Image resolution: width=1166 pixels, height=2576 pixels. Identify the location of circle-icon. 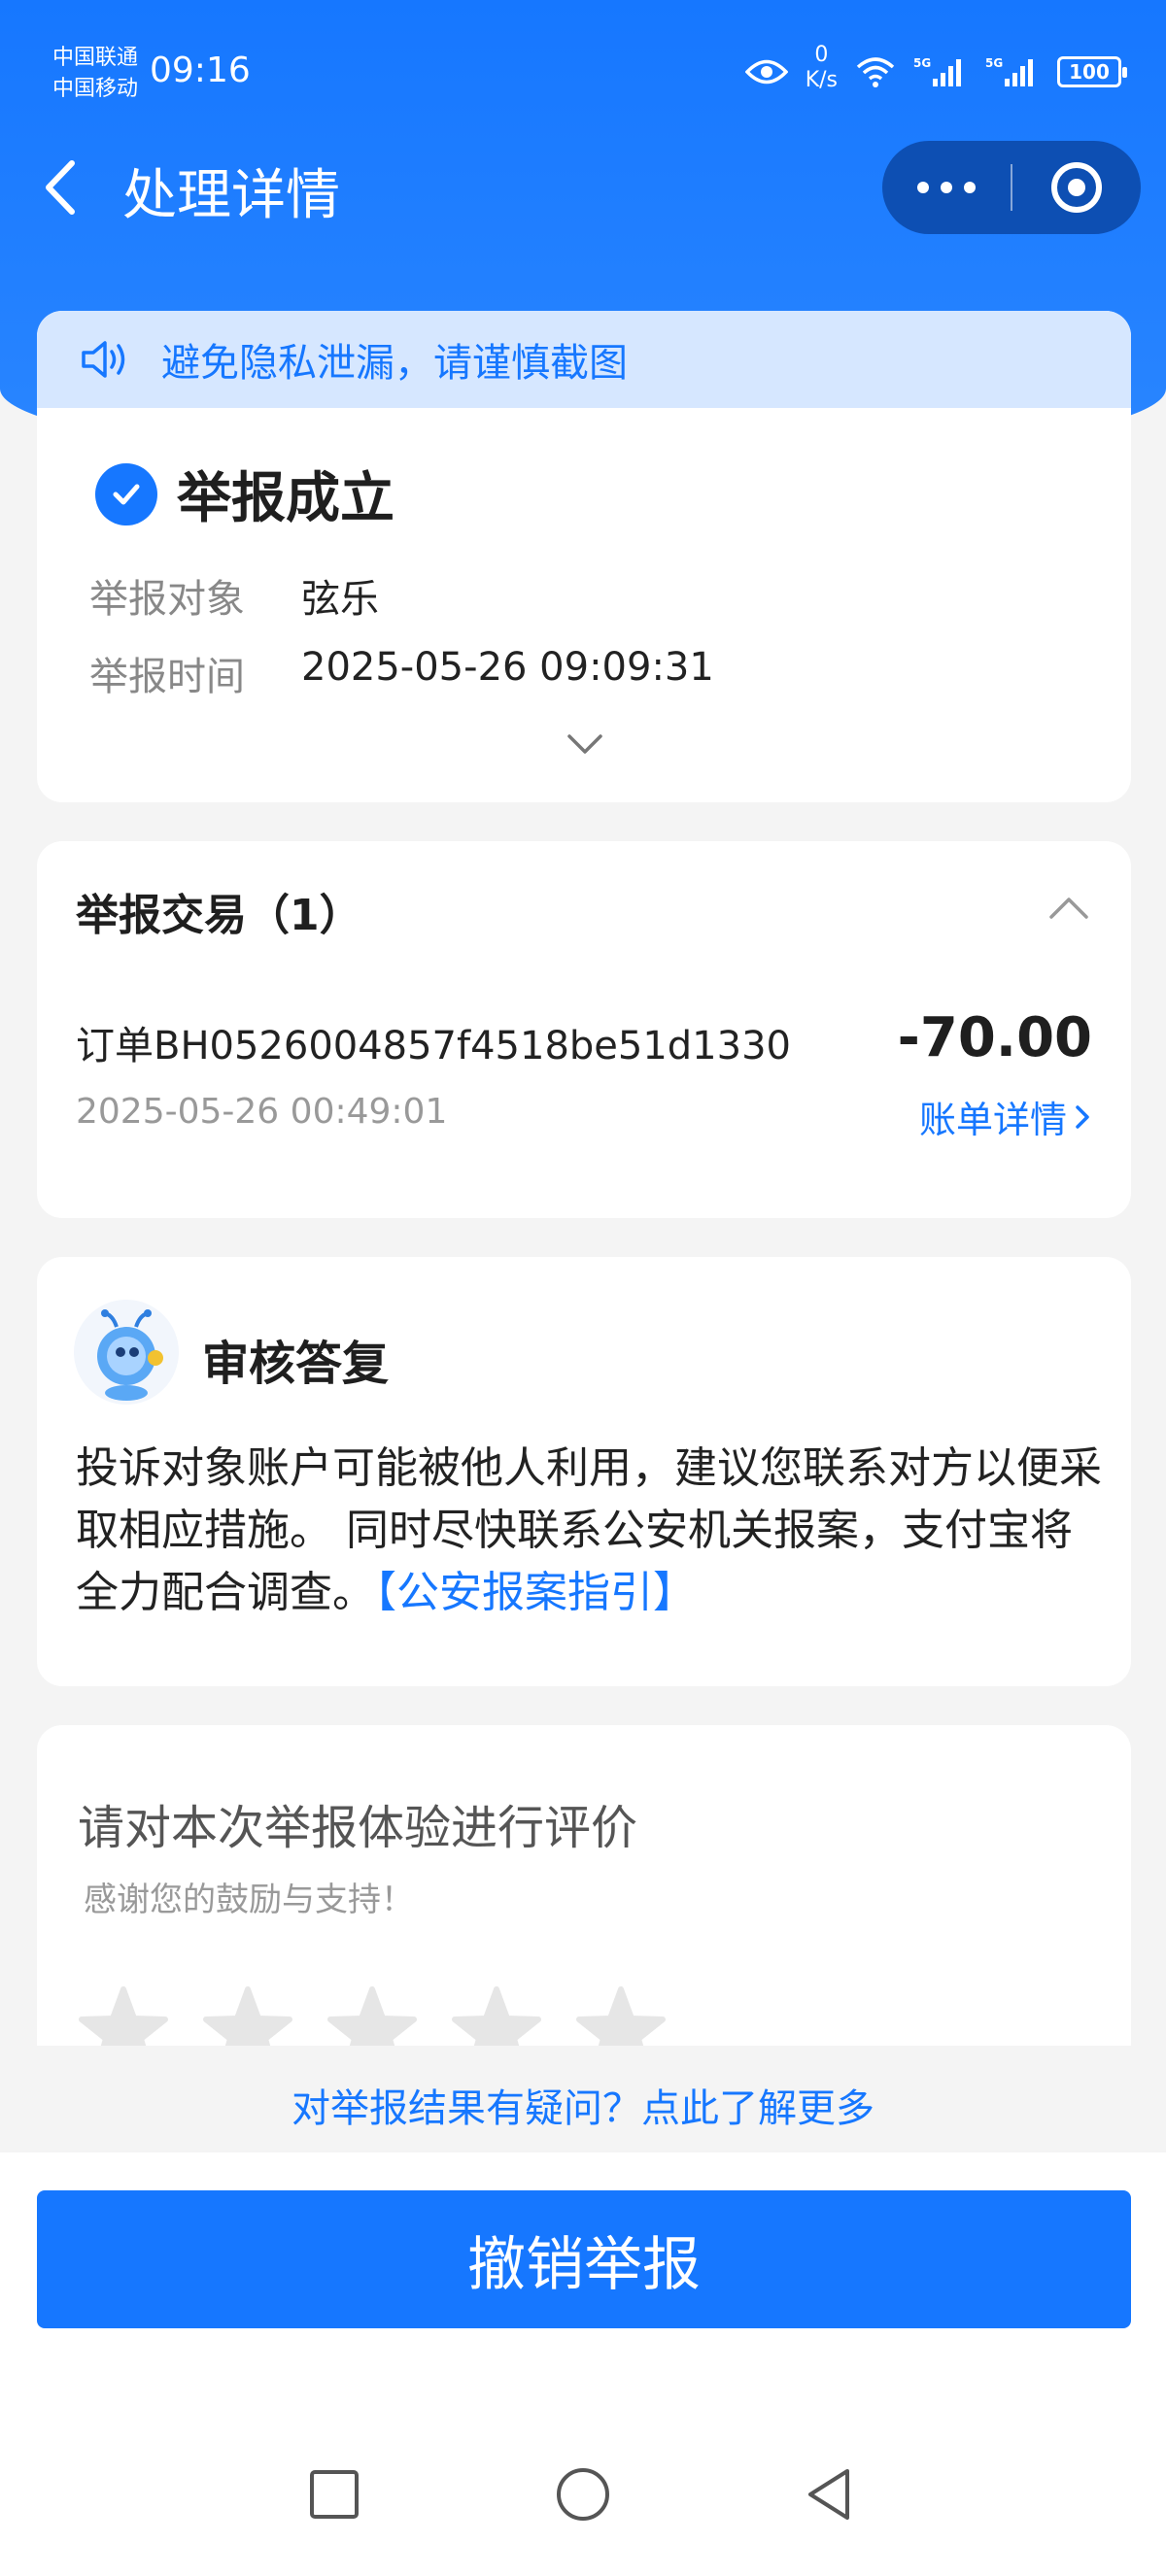
(583, 2494).